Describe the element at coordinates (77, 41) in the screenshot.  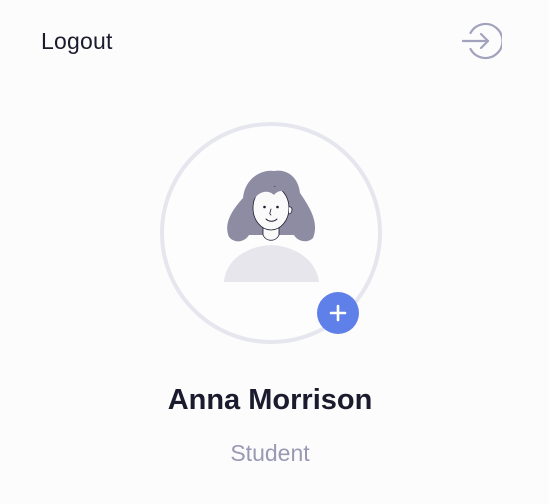
I see `logout-label: Logout` at that location.